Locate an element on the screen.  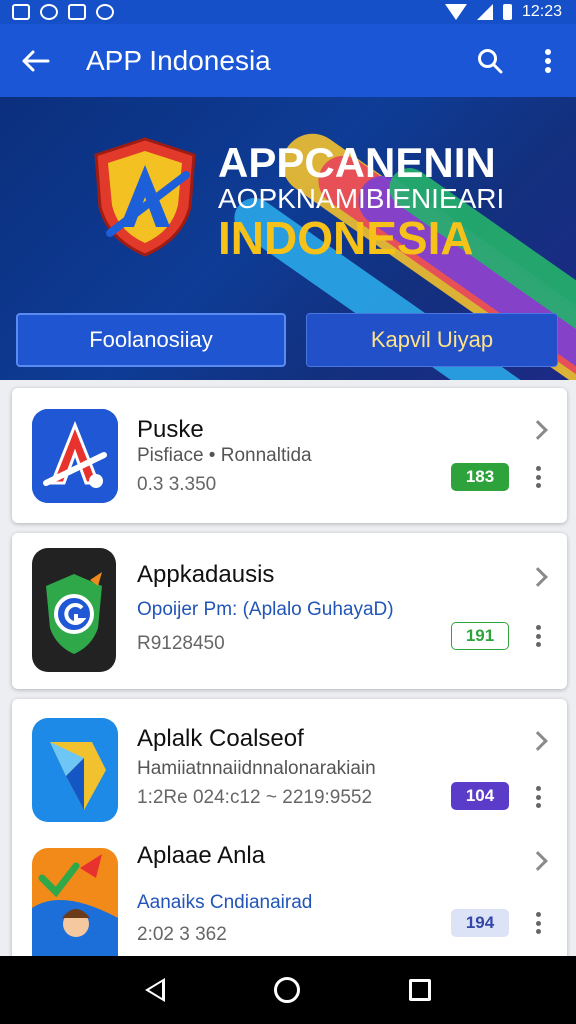
hero-title-line1: APPCANENIN is located at coordinates (357, 162).